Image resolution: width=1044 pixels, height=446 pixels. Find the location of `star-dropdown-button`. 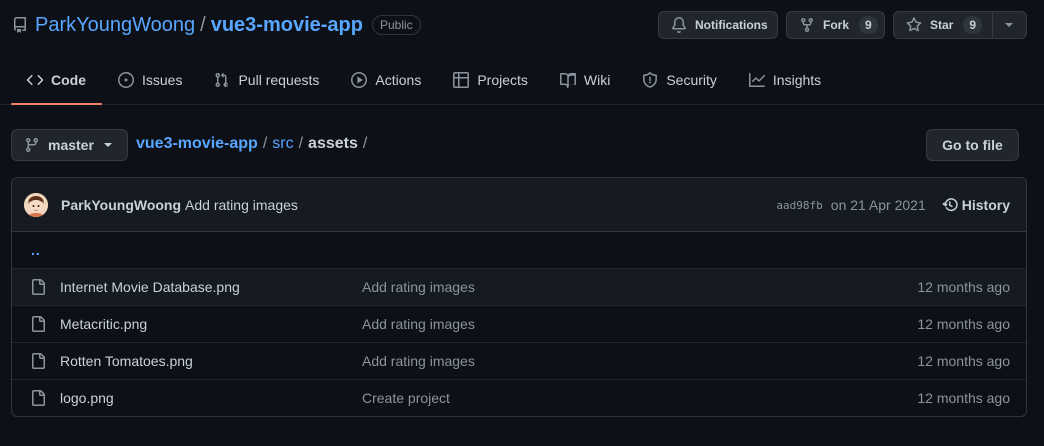

star-dropdown-button is located at coordinates (1008, 25).